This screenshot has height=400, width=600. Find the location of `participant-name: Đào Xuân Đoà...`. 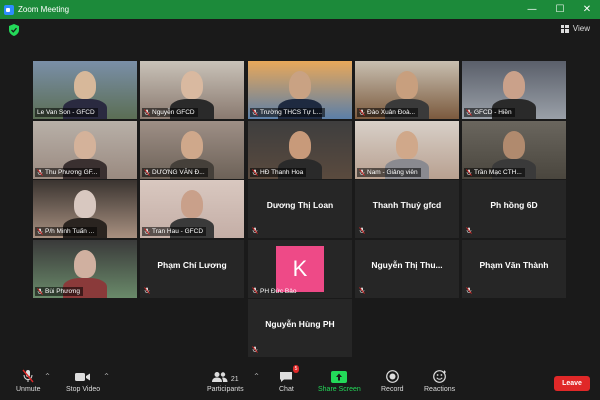

participant-name: Đào Xuân Đoà... is located at coordinates (391, 112).